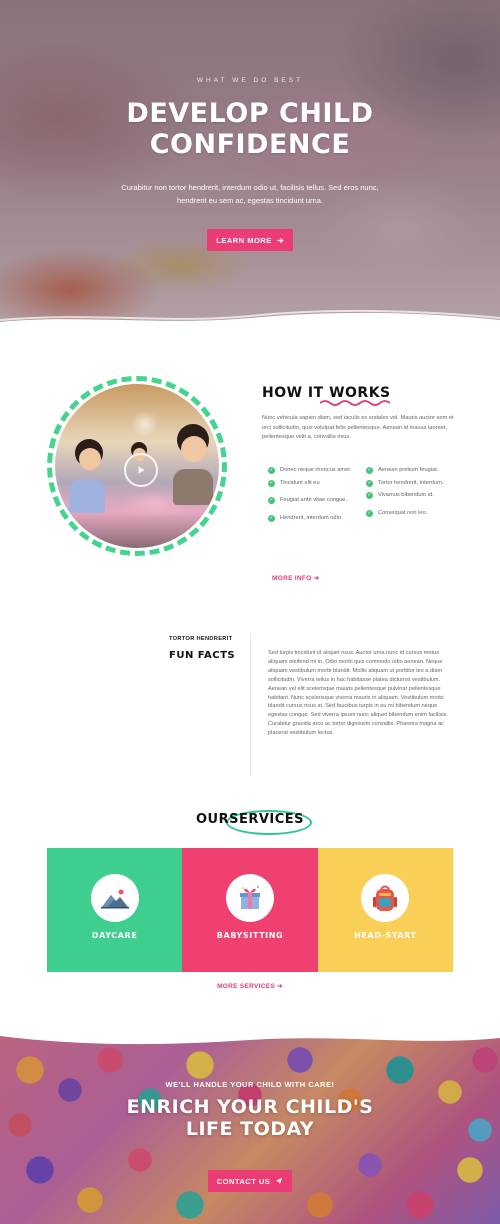 This screenshot has height=1224, width=500. Describe the element at coordinates (408, 470) in the screenshot. I see `checklist-item-label: Aenean pretium feugiat.` at that location.